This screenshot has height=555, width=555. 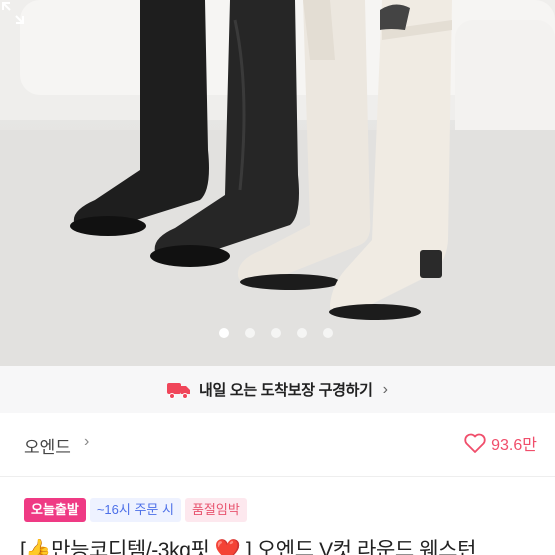 What do you see at coordinates (179, 390) in the screenshot?
I see `truck-icon` at bounding box center [179, 390].